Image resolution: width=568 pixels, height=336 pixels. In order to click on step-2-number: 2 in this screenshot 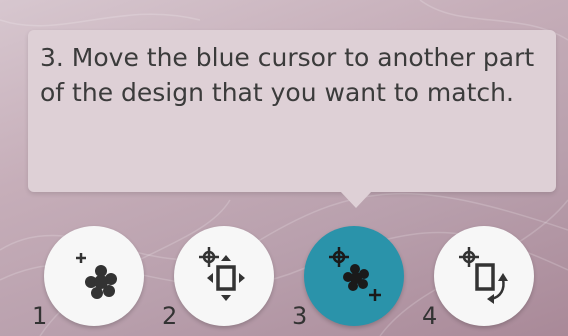, I will do `click(170, 316)`.